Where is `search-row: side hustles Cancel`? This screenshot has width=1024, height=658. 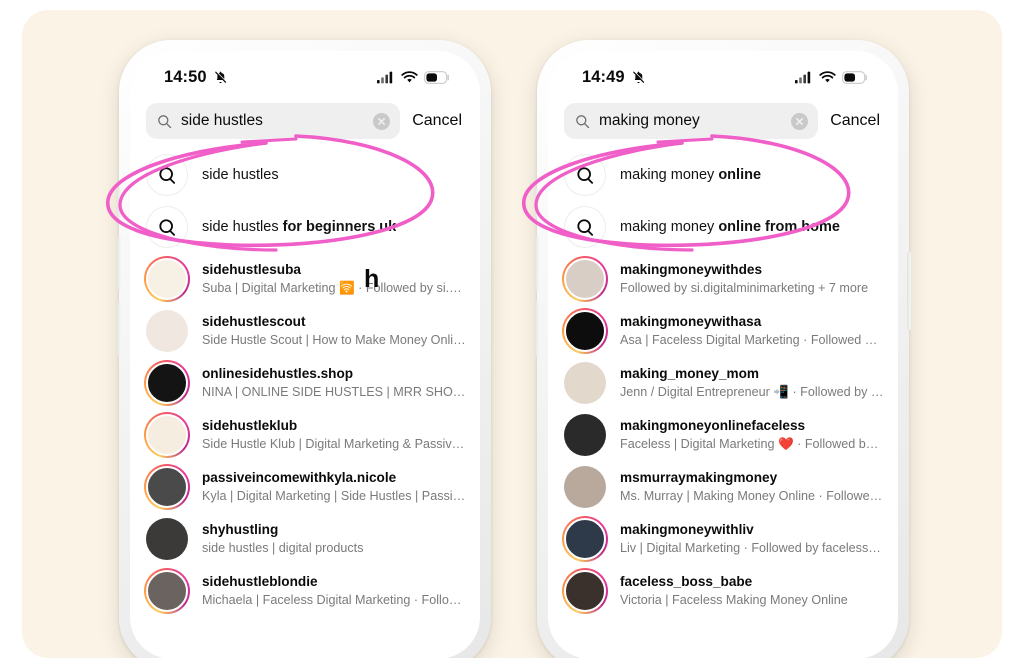
search-row: side hustles Cancel is located at coordinates (305, 123).